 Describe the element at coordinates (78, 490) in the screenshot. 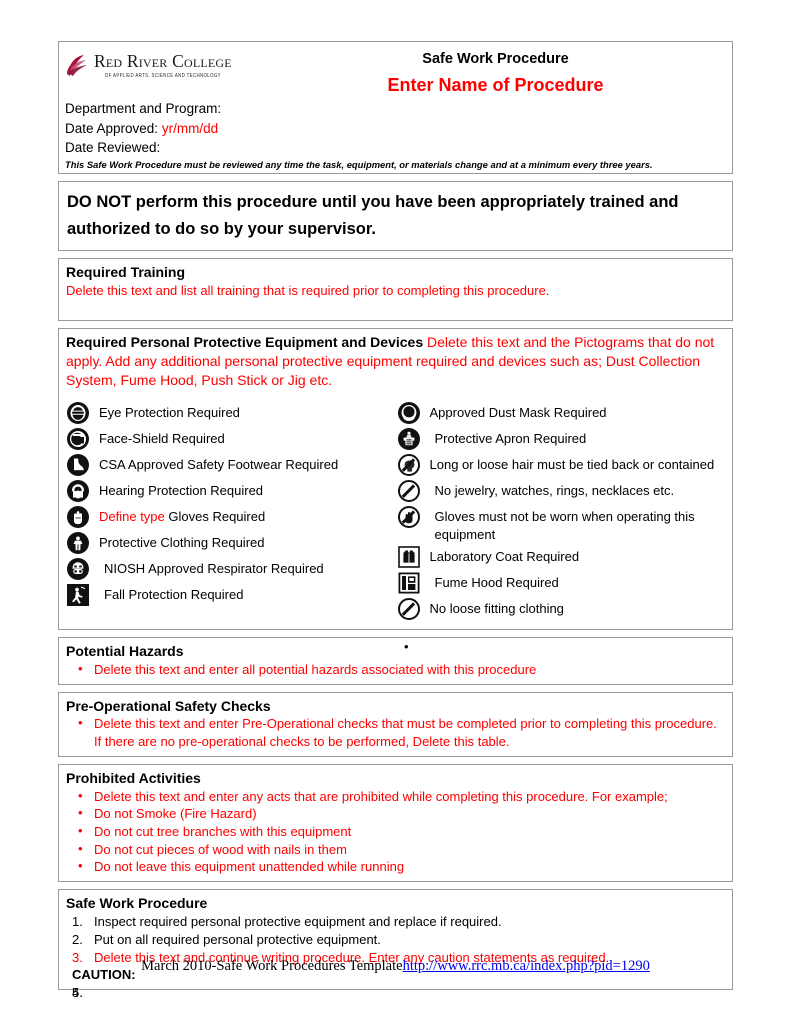

I see `hearing-protection-icon` at that location.